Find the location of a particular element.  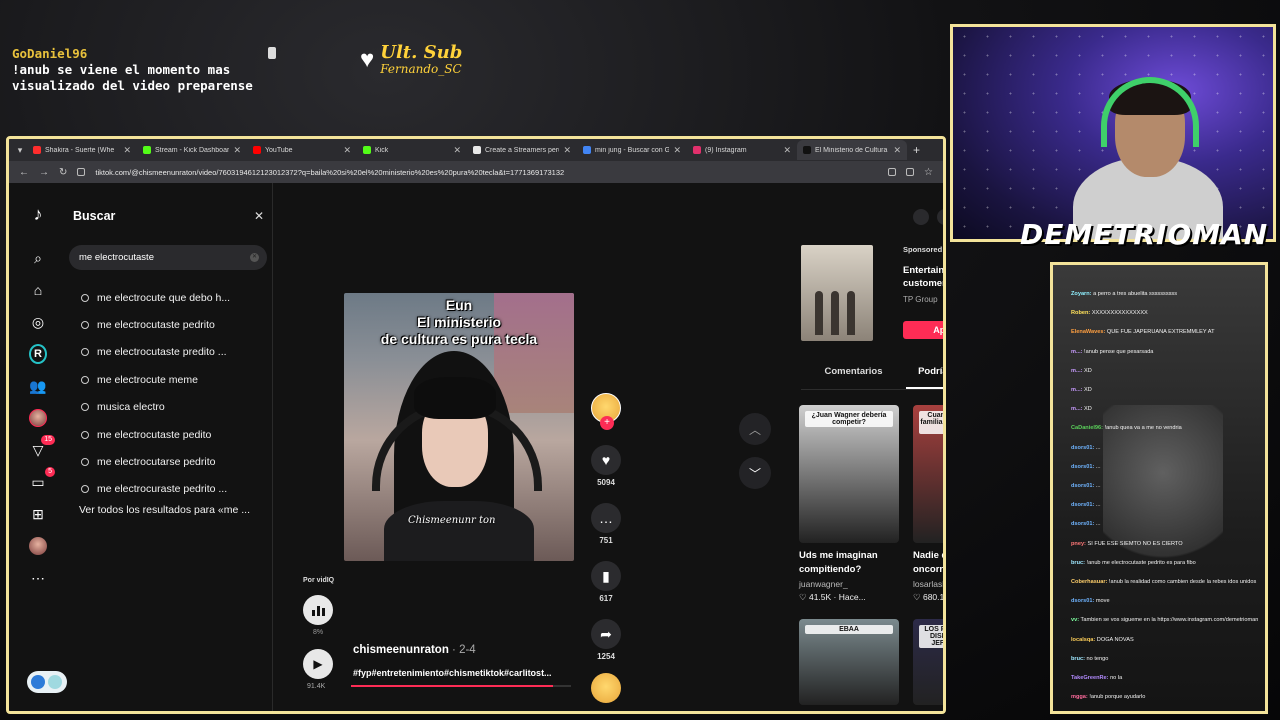

video-author: chismeenunraton · 2-4 is located at coordinates (414, 650).